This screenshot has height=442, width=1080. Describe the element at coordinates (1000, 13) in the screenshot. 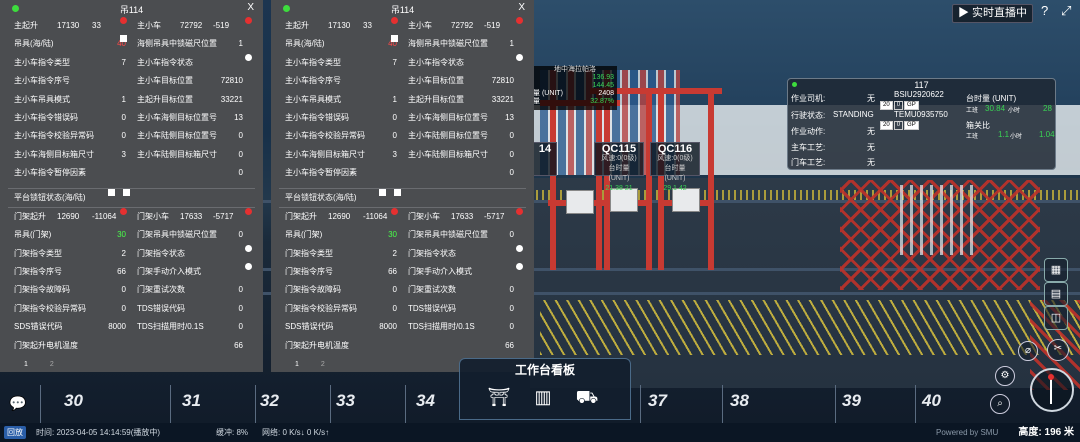

I see `live-stream-label: 实时直播中` at that location.